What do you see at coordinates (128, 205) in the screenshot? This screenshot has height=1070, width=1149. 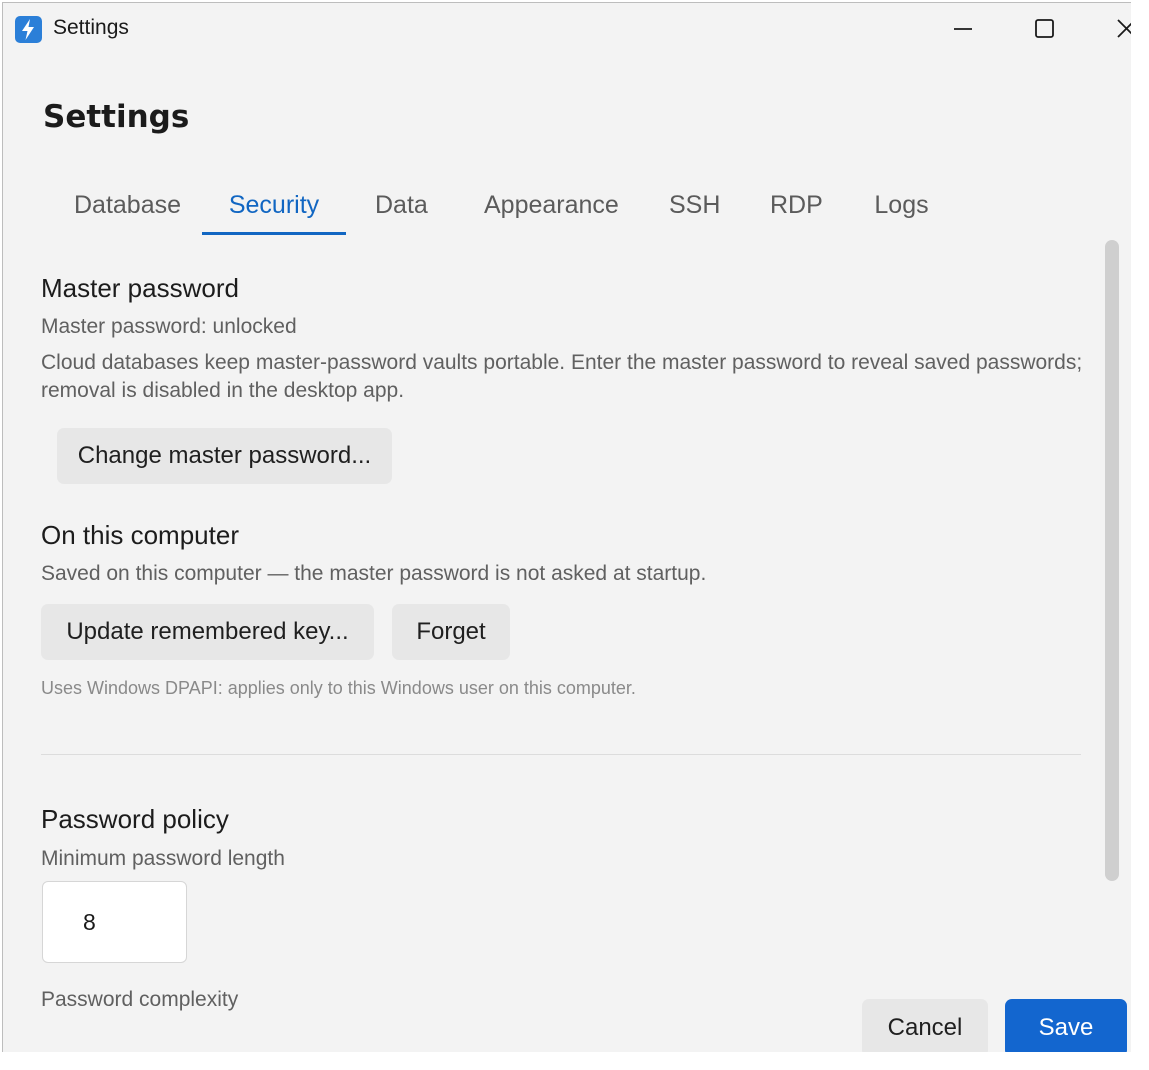 I see `tab-label: Database` at bounding box center [128, 205].